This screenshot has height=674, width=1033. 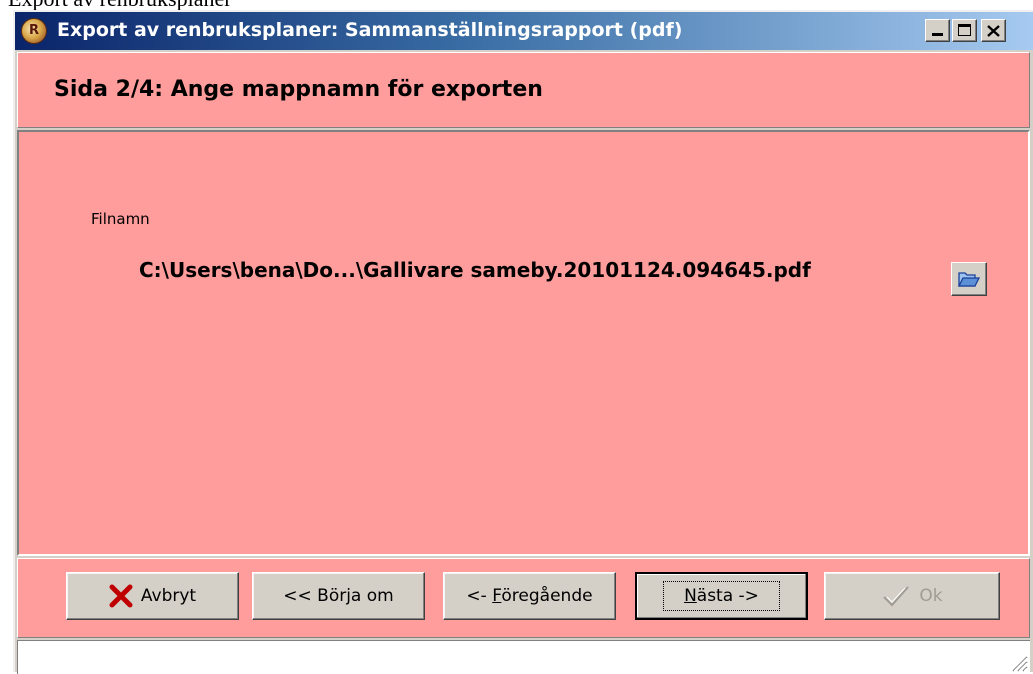 I want to click on browse-folder-button, so click(x=969, y=279).